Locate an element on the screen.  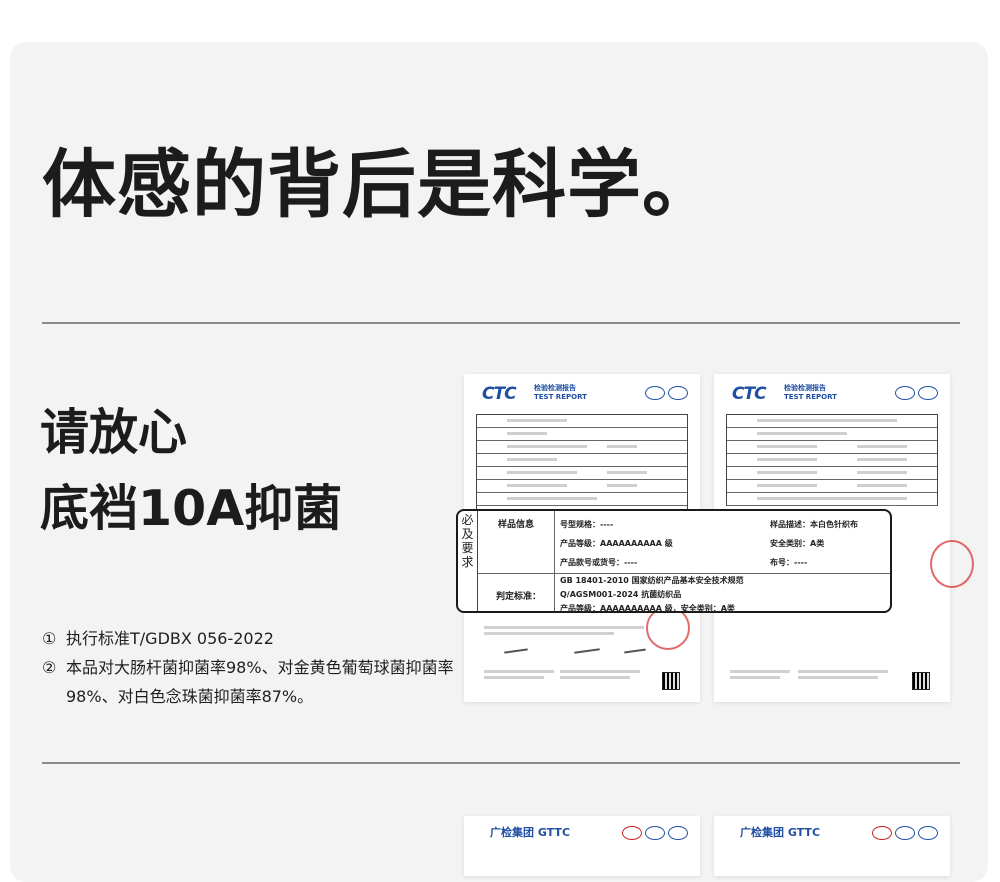
desc-label: 样品描述：本白色针织布 is located at coordinates (814, 524).